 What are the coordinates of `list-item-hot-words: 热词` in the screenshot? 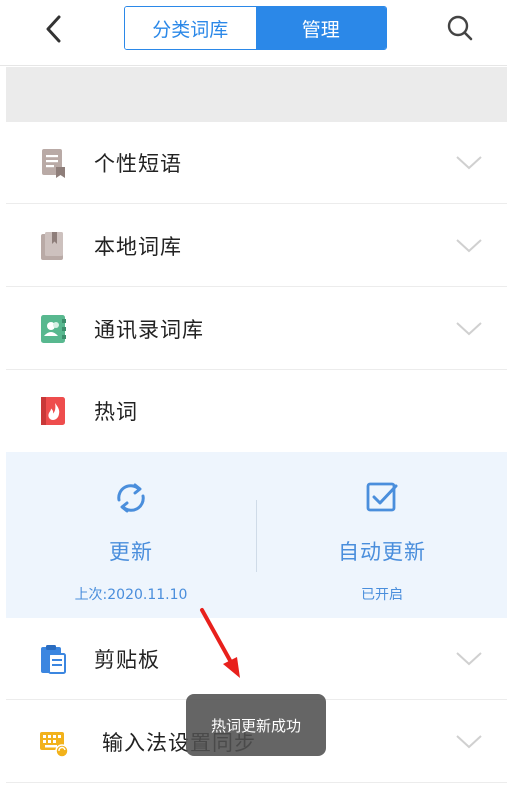 It's located at (256, 411).